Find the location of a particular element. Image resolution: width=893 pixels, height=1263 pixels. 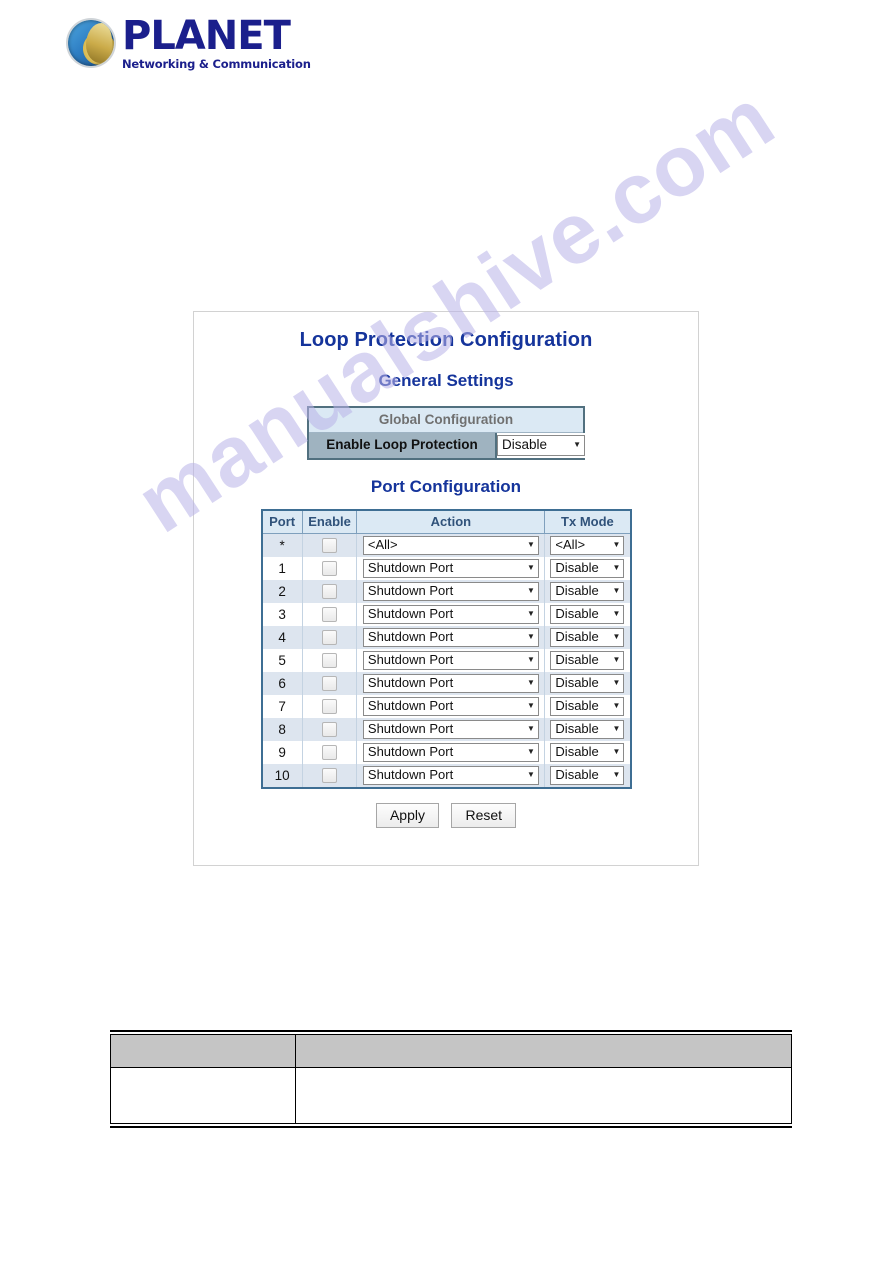

description-header-row is located at coordinates (451, 1051).